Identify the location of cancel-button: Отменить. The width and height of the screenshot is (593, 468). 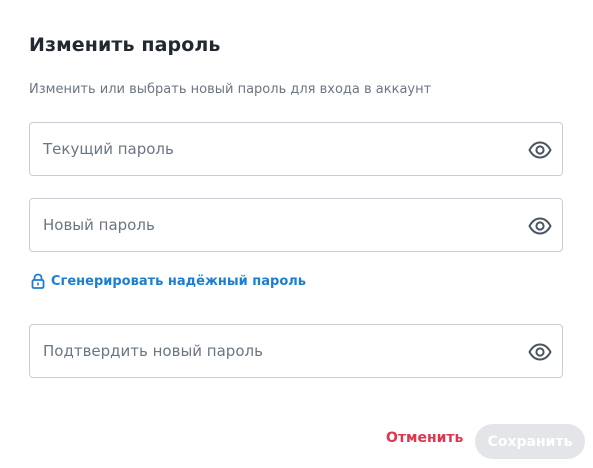
(424, 438).